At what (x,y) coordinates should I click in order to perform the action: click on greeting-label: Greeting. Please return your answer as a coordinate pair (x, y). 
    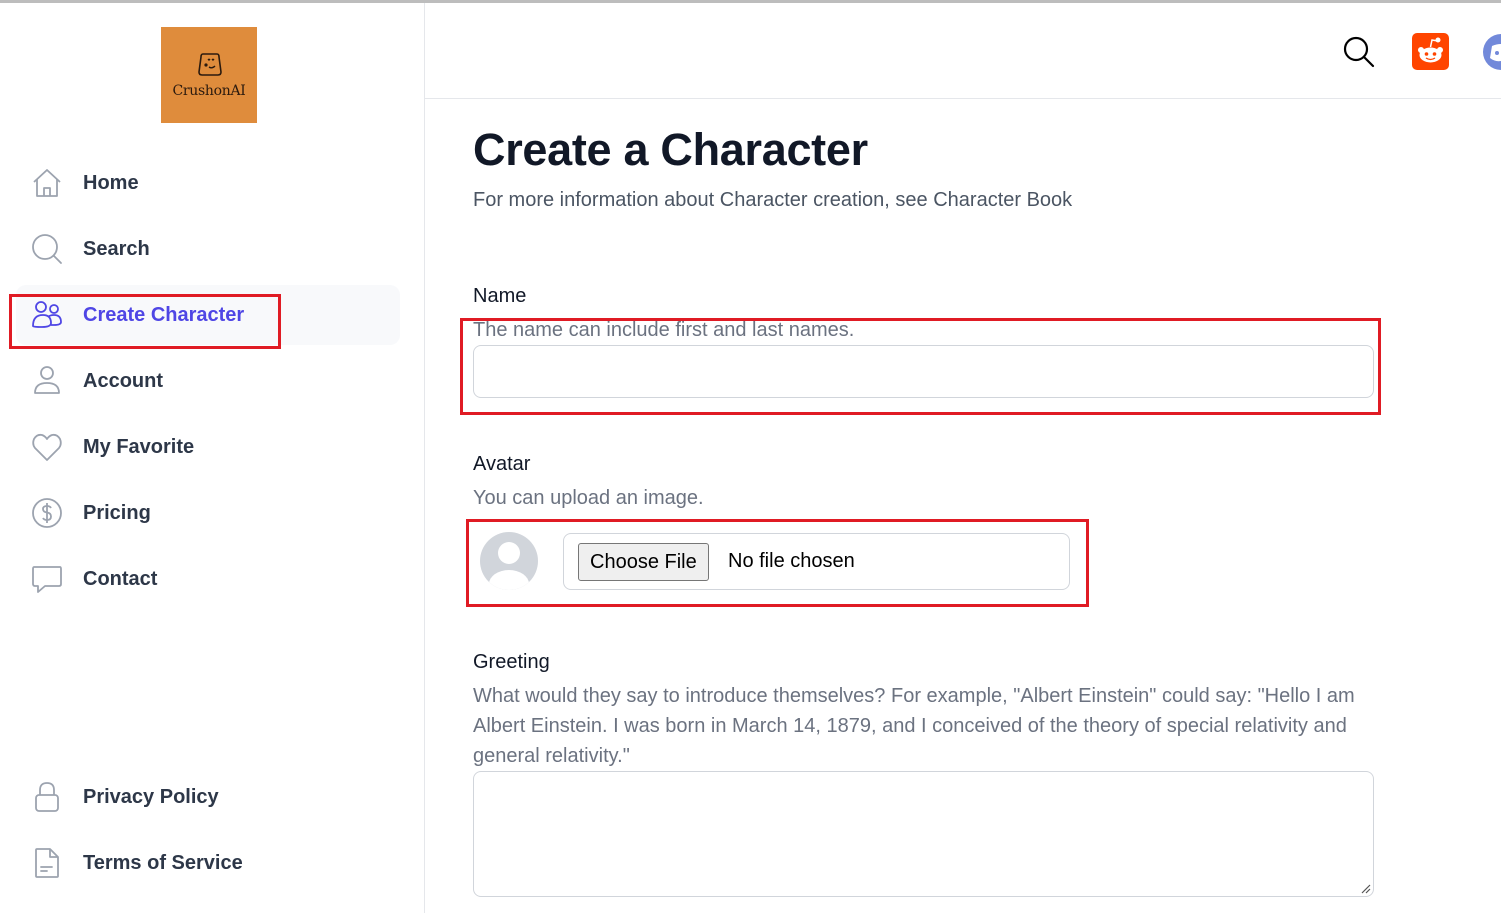
    Looking at the image, I should click on (511, 662).